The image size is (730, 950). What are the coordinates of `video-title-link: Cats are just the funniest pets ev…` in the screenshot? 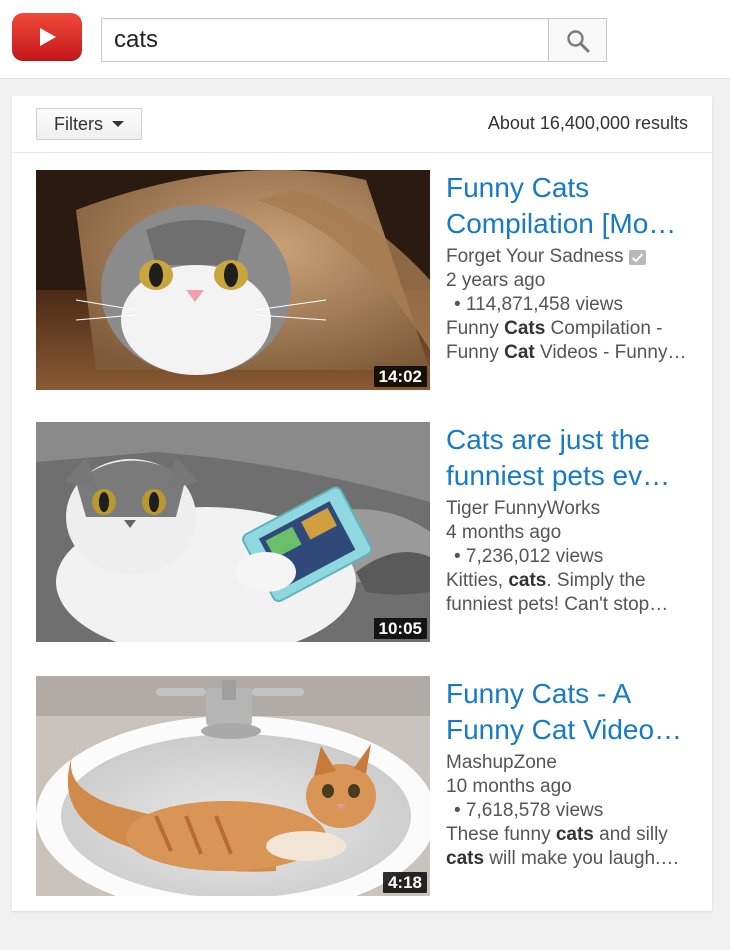 It's located at (571, 458).